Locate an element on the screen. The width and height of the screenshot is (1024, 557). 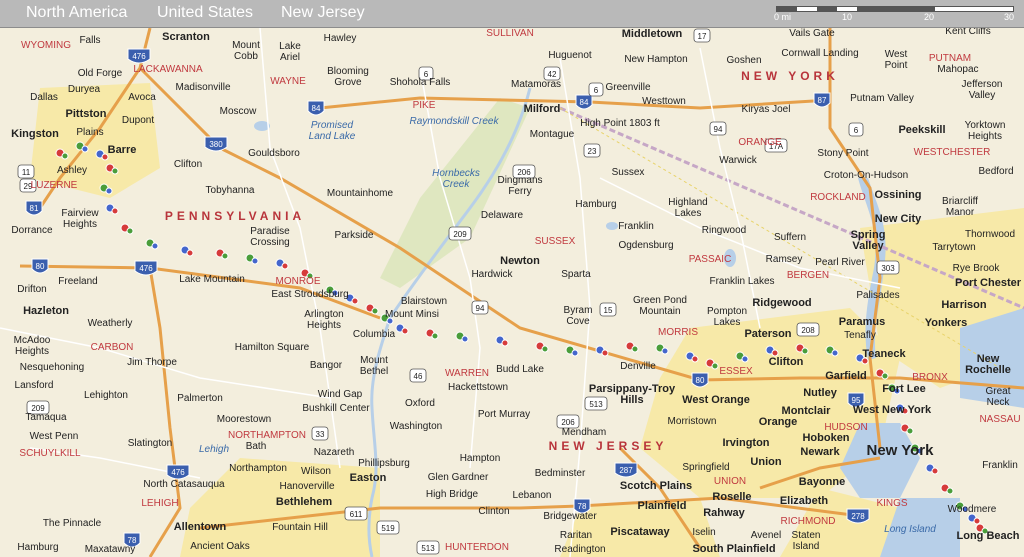
breadcrumb-united-states: United States is located at coordinates (205, 13).